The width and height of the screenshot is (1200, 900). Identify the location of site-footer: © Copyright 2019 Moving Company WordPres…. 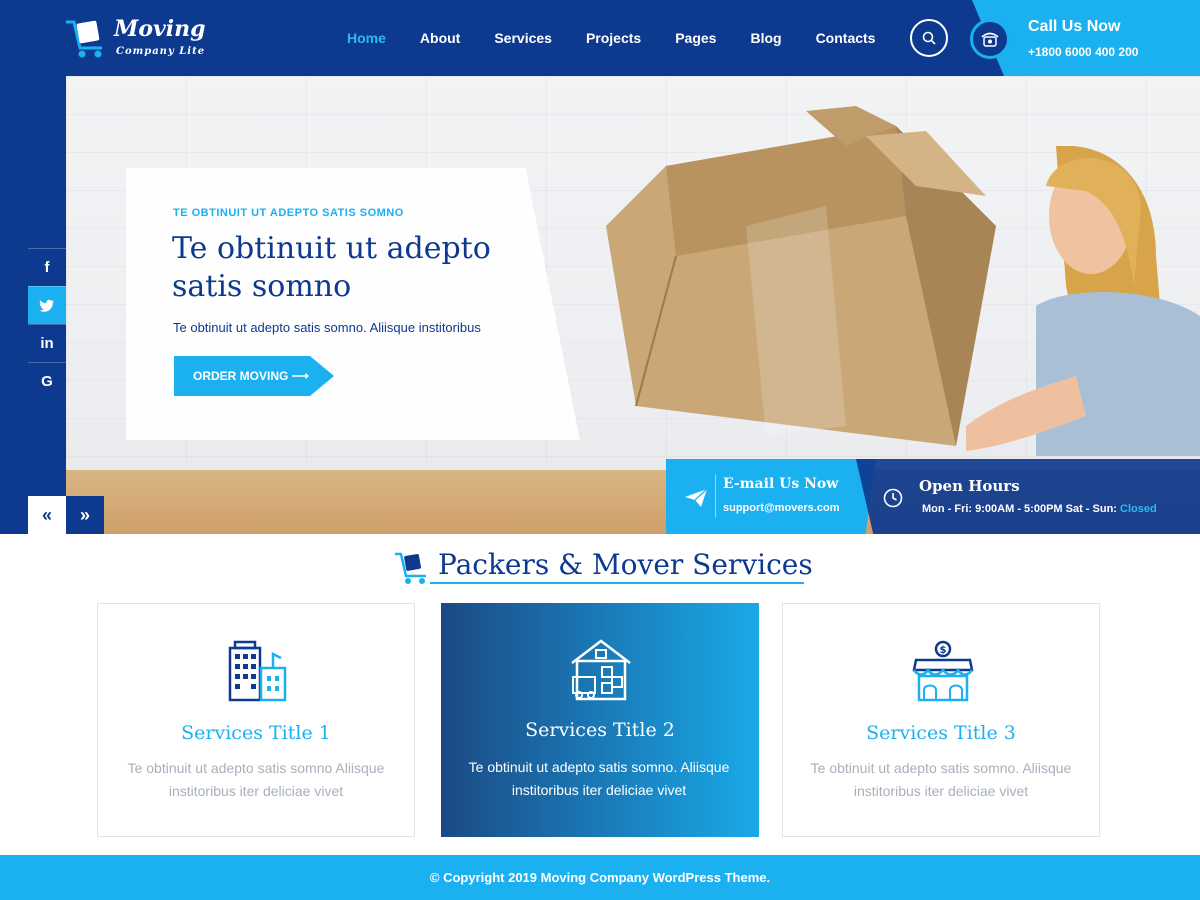
(600, 877).